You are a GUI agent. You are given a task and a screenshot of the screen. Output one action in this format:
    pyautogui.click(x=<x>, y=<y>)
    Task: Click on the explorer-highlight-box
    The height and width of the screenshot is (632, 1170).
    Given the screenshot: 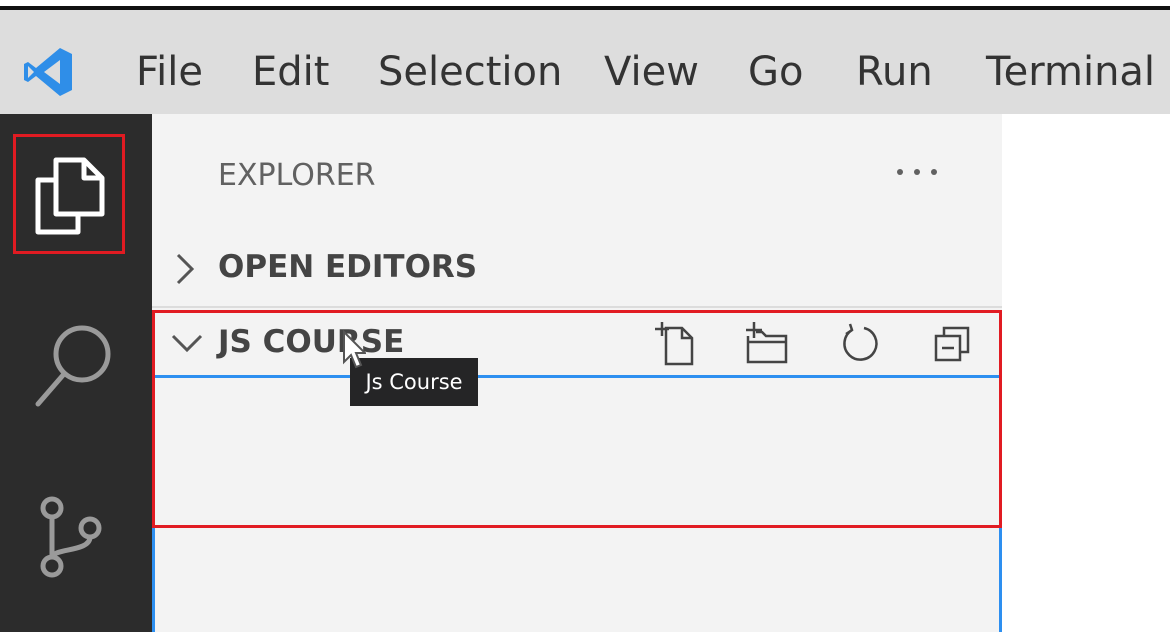 What is the action you would take?
    pyautogui.click(x=69, y=194)
    